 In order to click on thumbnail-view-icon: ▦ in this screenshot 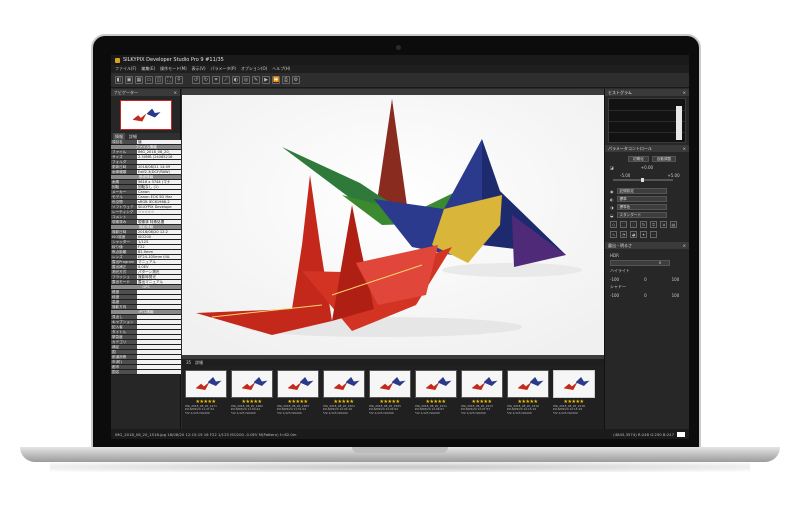, I will do `click(139, 80)`.